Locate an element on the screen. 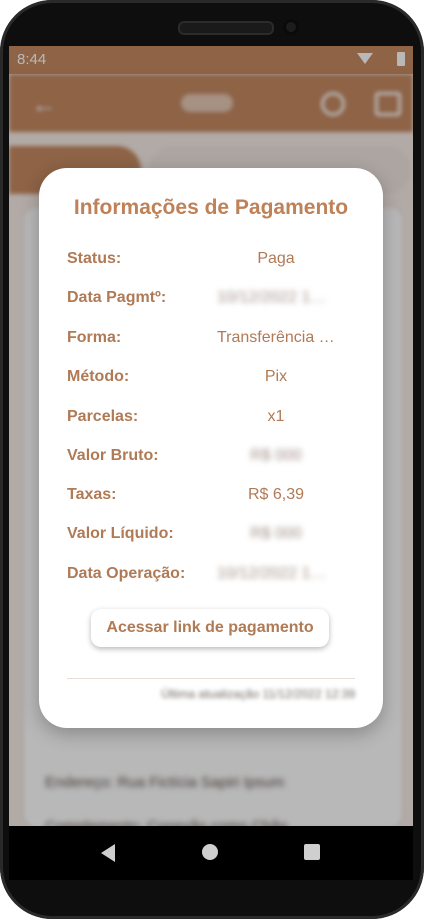  installments-value: x1 is located at coordinates (276, 416).